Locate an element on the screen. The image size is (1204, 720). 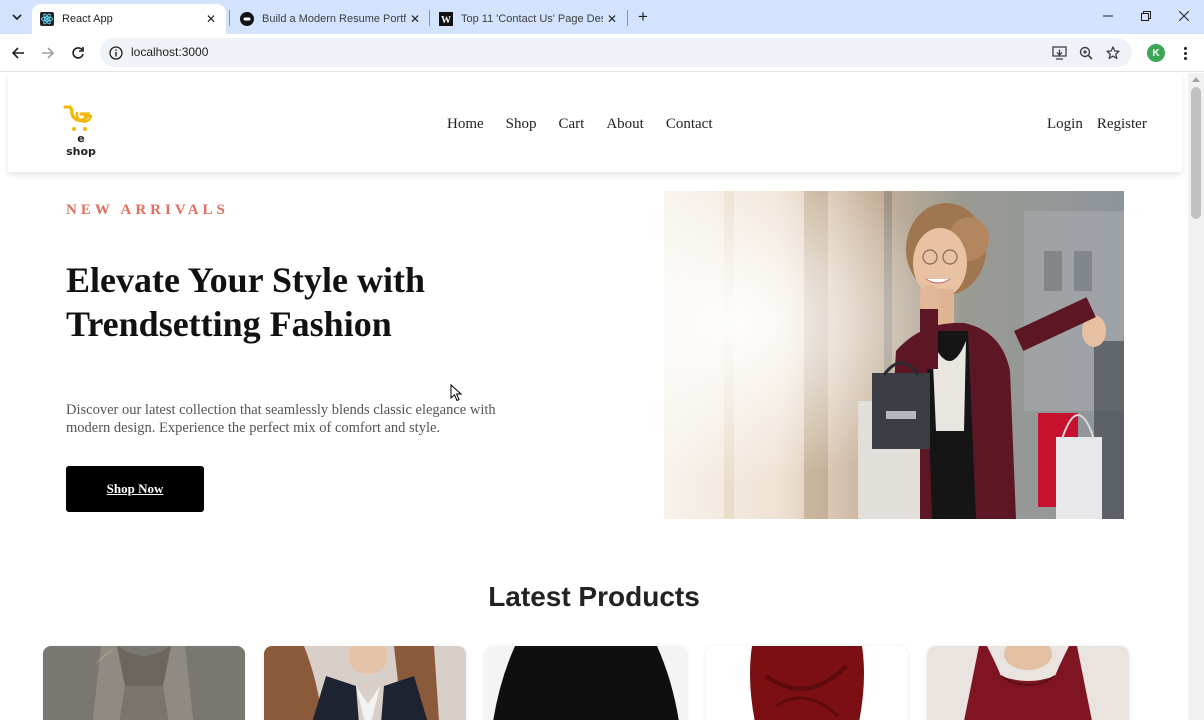
minimize-icon is located at coordinates (1108, 16).